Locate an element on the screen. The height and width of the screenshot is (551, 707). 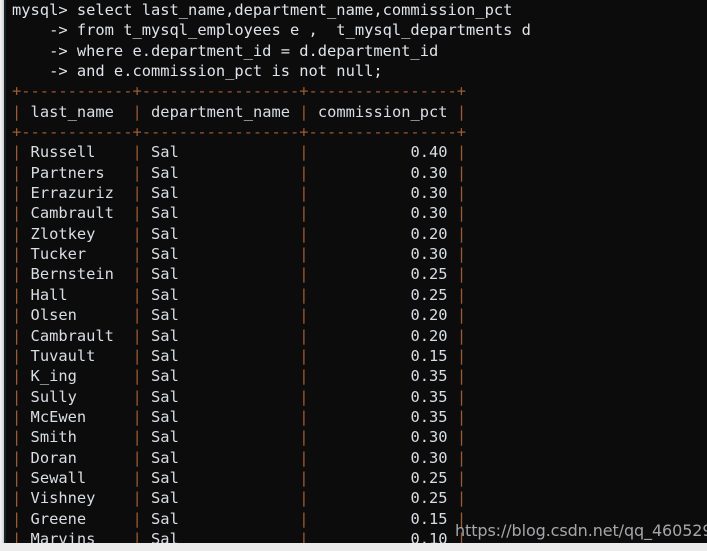
table-row: | Doran | Sal | 0.30 | is located at coordinates (355, 458).